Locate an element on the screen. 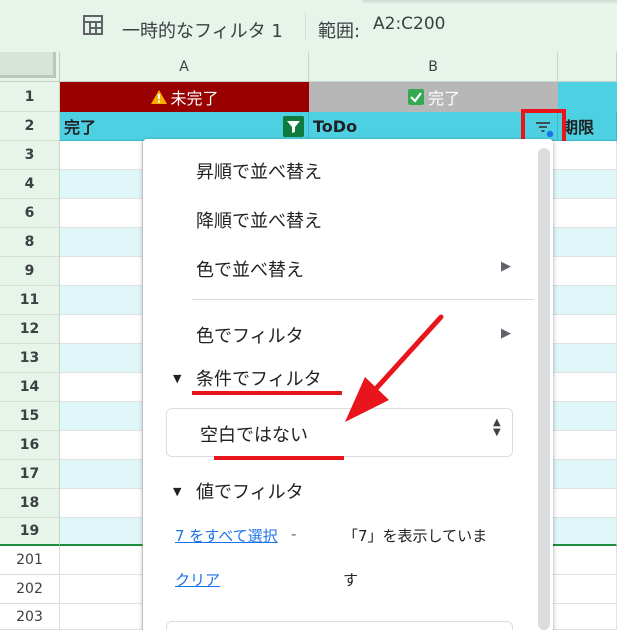  row-header: 11 is located at coordinates (30, 300).